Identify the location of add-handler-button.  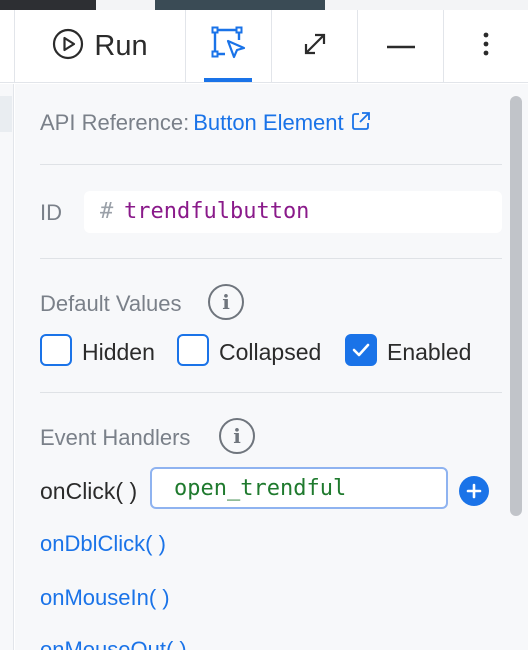
(474, 491).